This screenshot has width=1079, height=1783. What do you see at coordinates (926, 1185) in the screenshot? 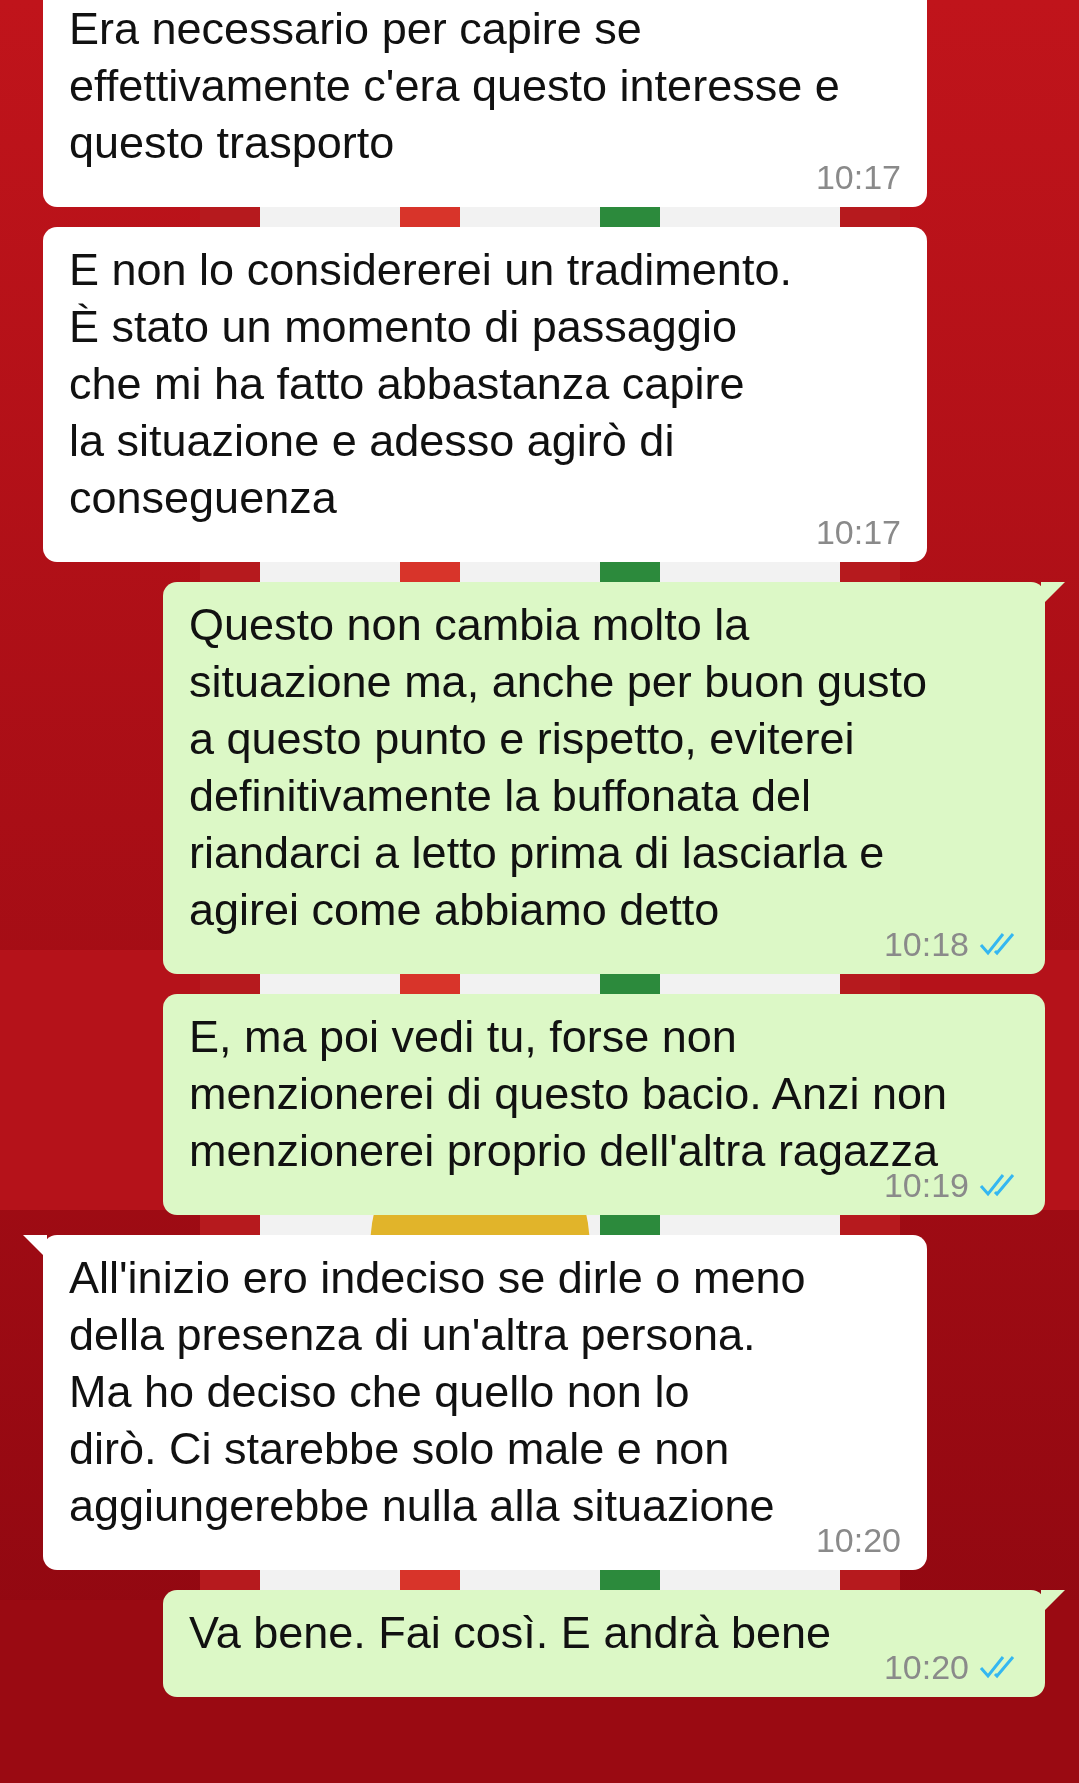
I see `message-time: 10:19` at bounding box center [926, 1185].